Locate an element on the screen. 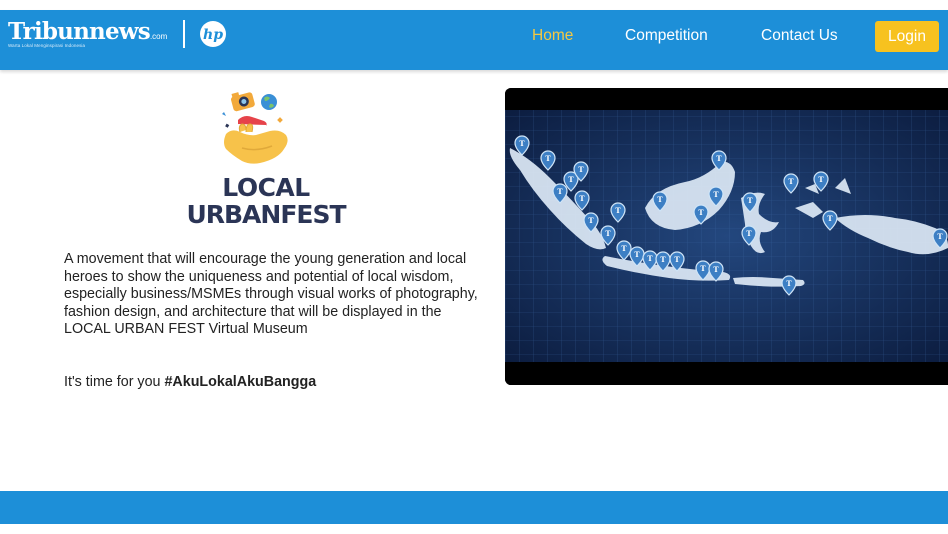 Image resolution: width=948 pixels, height=534 pixels. hp-logo: hp is located at coordinates (213, 34).